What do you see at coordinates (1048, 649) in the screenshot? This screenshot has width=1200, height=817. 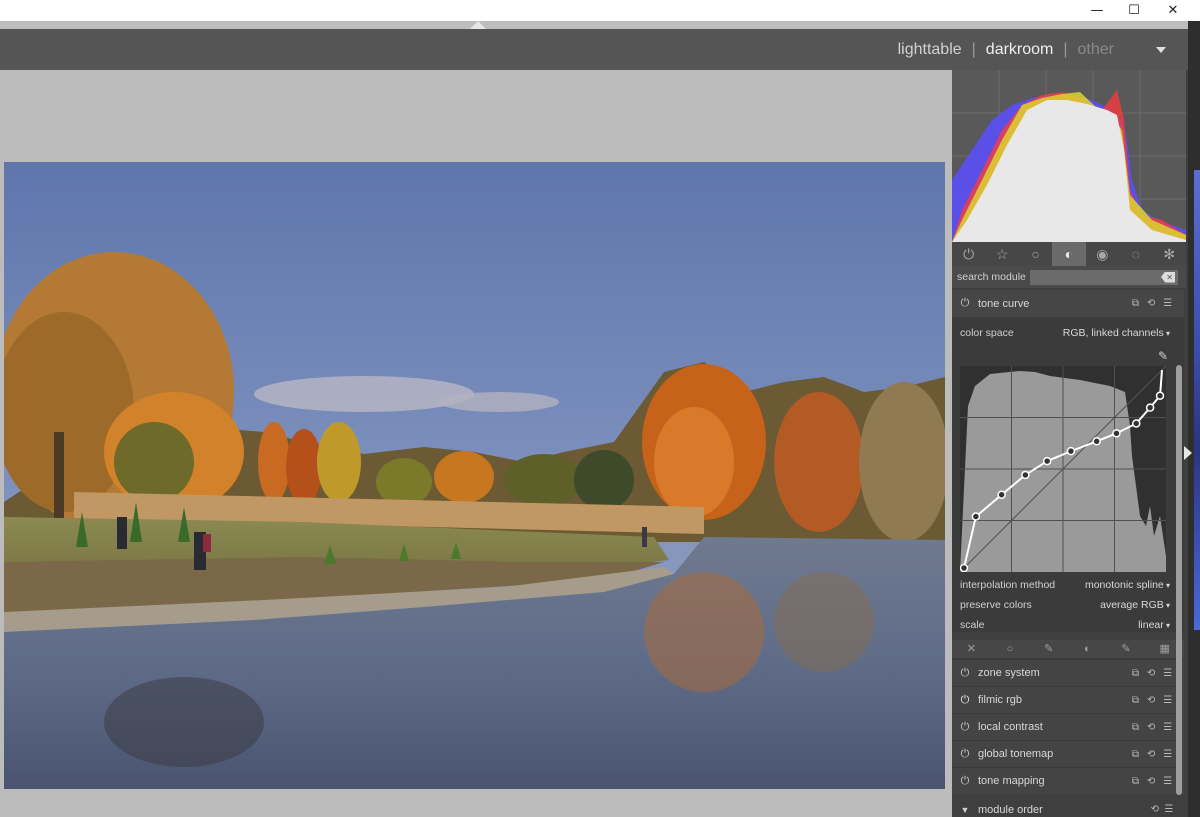 I see `drawn-mask-icon: ✎` at bounding box center [1048, 649].